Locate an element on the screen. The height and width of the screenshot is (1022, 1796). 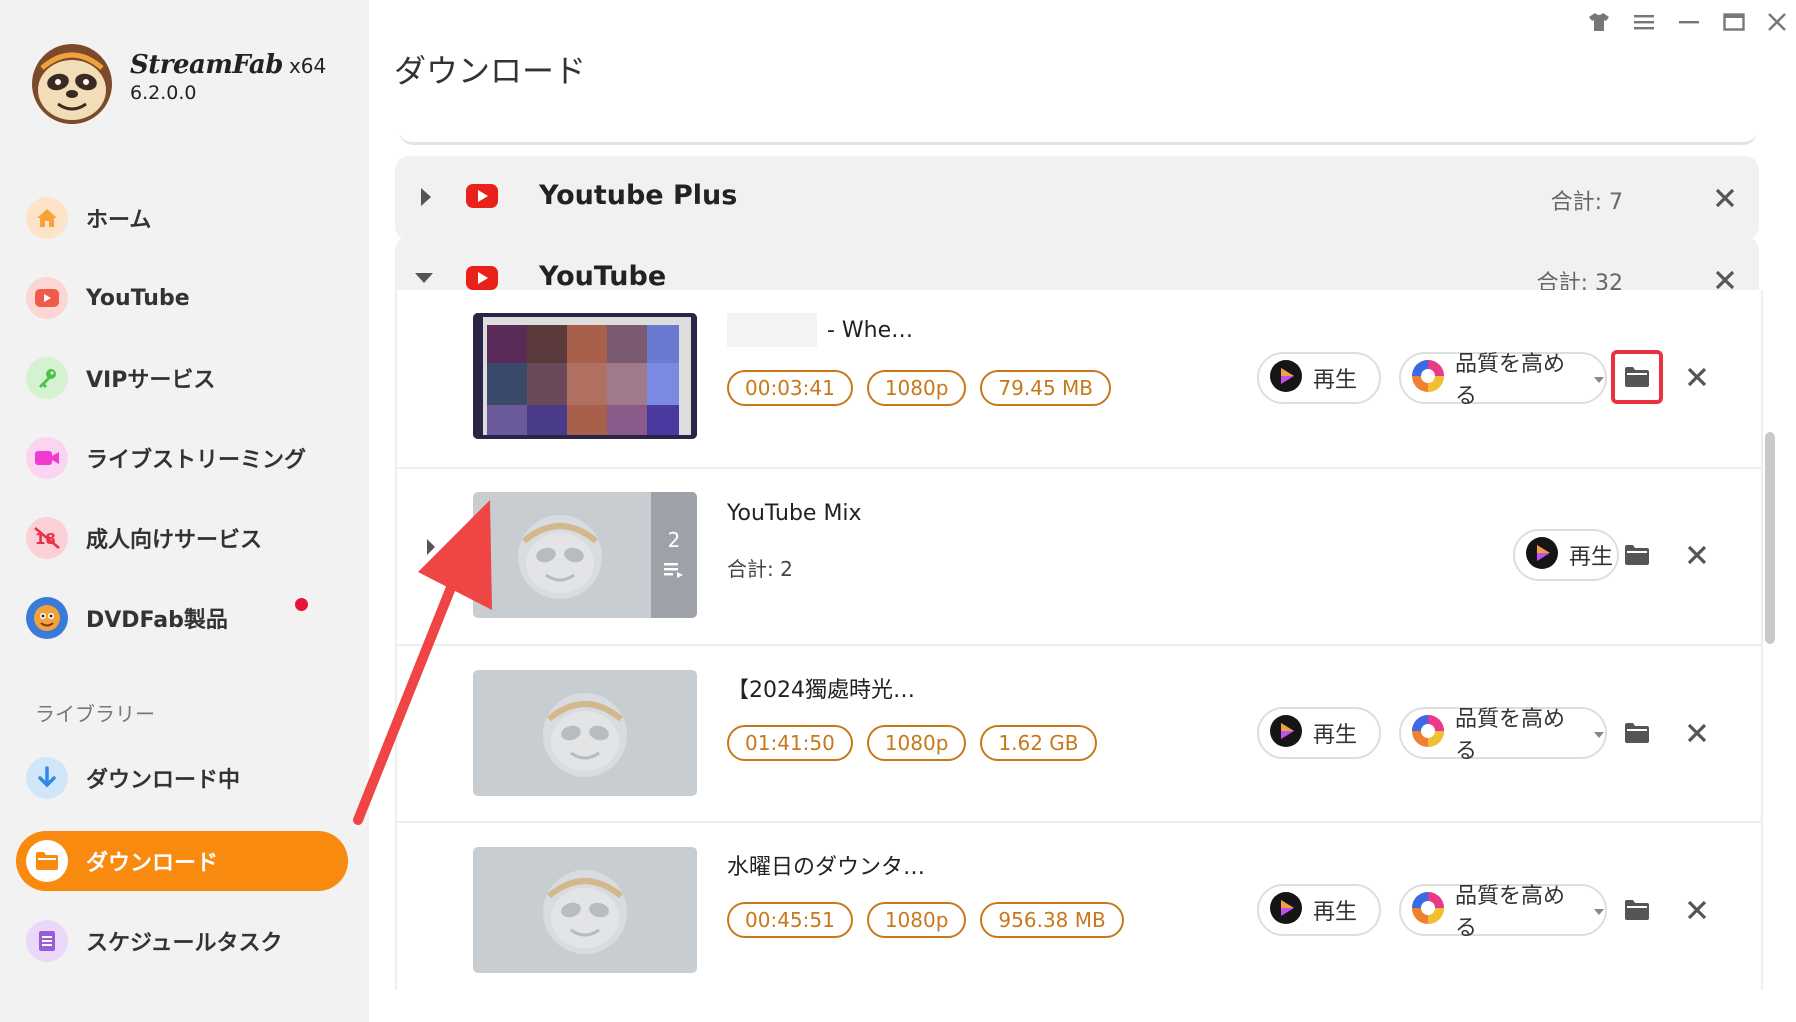
maximize-icon is located at coordinates (1734, 22).